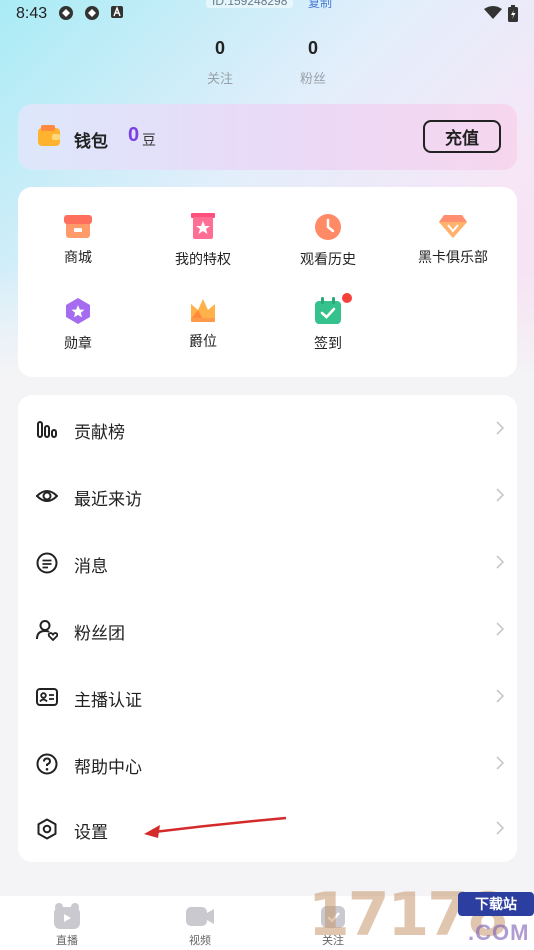 The width and height of the screenshot is (534, 950). What do you see at coordinates (91, 141) in the screenshot?
I see `wallet-label: 钱包` at bounding box center [91, 141].